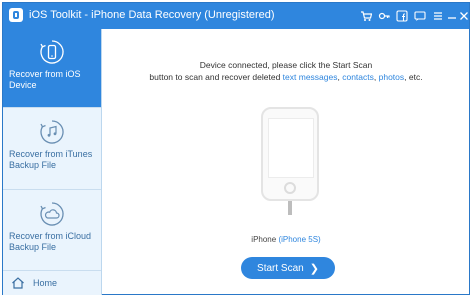 The width and height of the screenshot is (474, 300). I want to click on device-name: iPhone, so click(264, 239).